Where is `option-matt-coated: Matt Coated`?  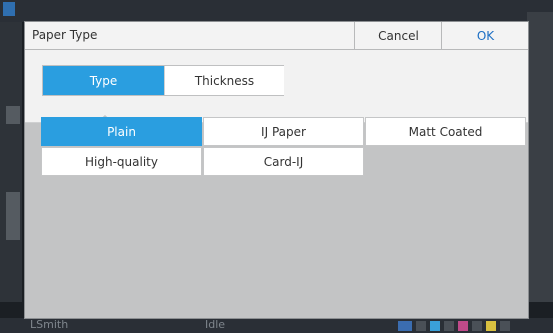 option-matt-coated: Matt Coated is located at coordinates (445, 131).